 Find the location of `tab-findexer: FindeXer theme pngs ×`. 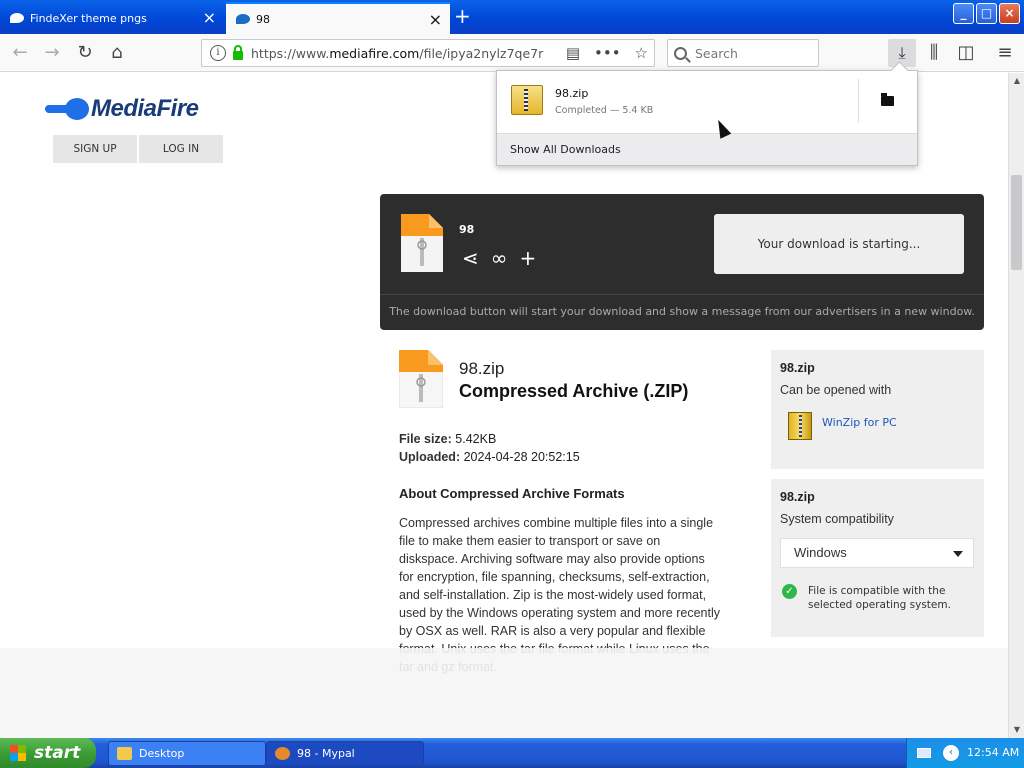

tab-findexer: FindeXer theme pngs × is located at coordinates (112, 18).